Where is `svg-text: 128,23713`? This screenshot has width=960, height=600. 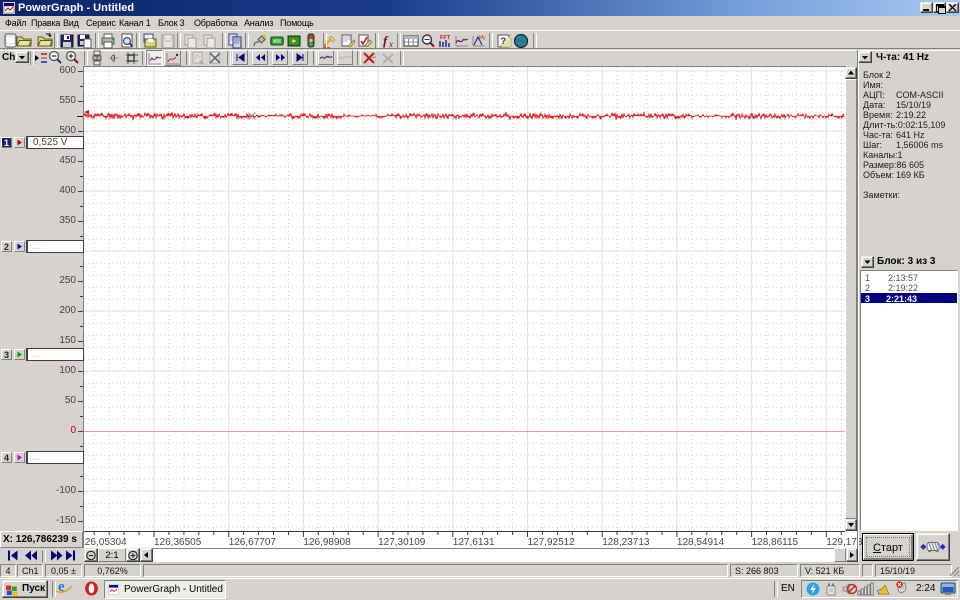 svg-text: 128,23713 is located at coordinates (626, 542).